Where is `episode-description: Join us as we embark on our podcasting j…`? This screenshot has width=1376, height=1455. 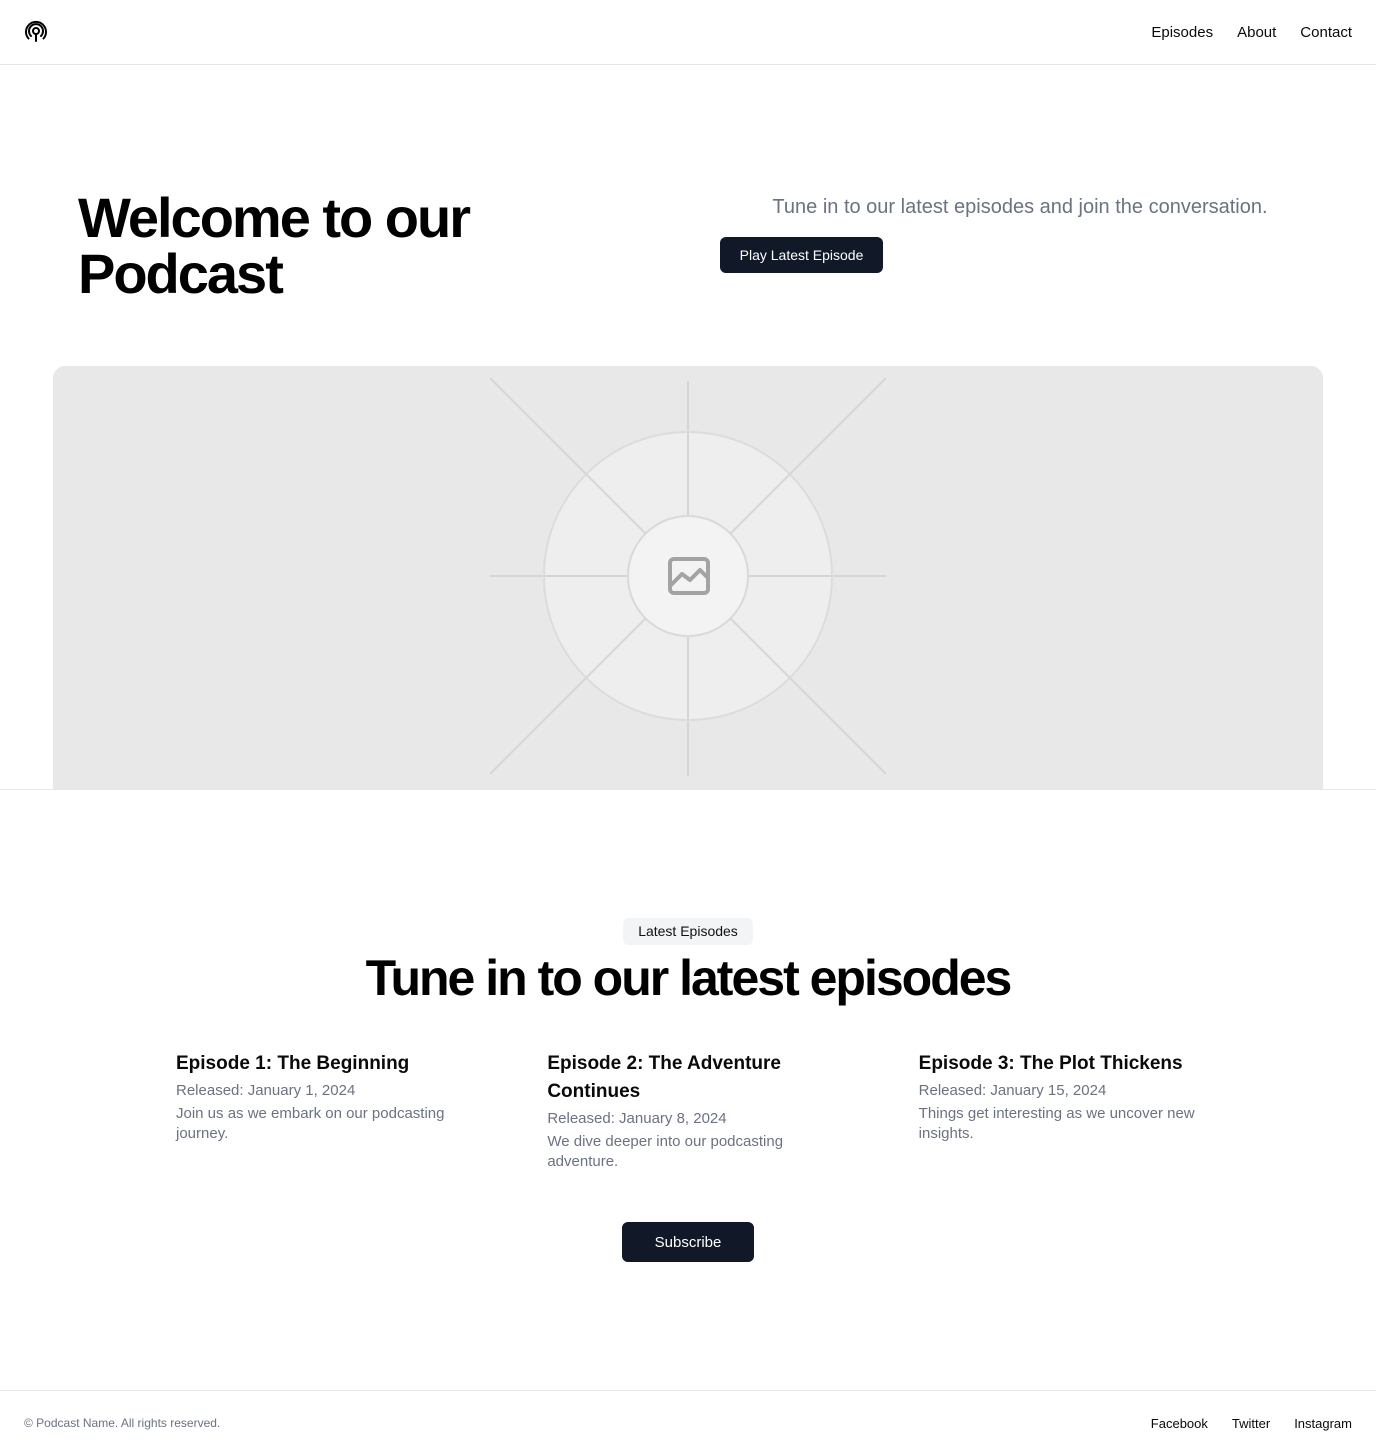 episode-description: Join us as we embark on our podcasting j… is located at coordinates (310, 1123).